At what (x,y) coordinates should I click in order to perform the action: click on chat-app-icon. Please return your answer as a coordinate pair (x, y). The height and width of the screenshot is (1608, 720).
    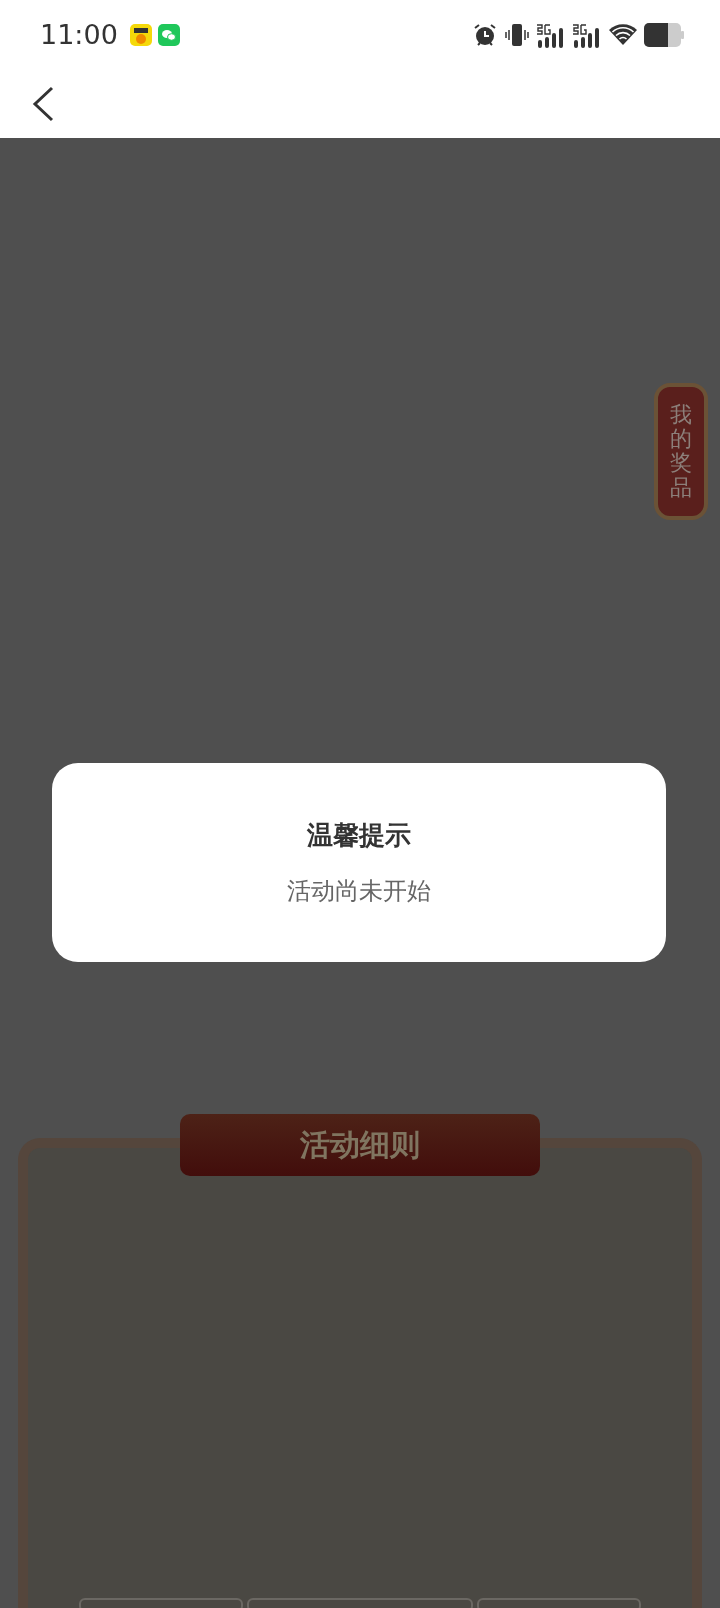
    Looking at the image, I should click on (168, 34).